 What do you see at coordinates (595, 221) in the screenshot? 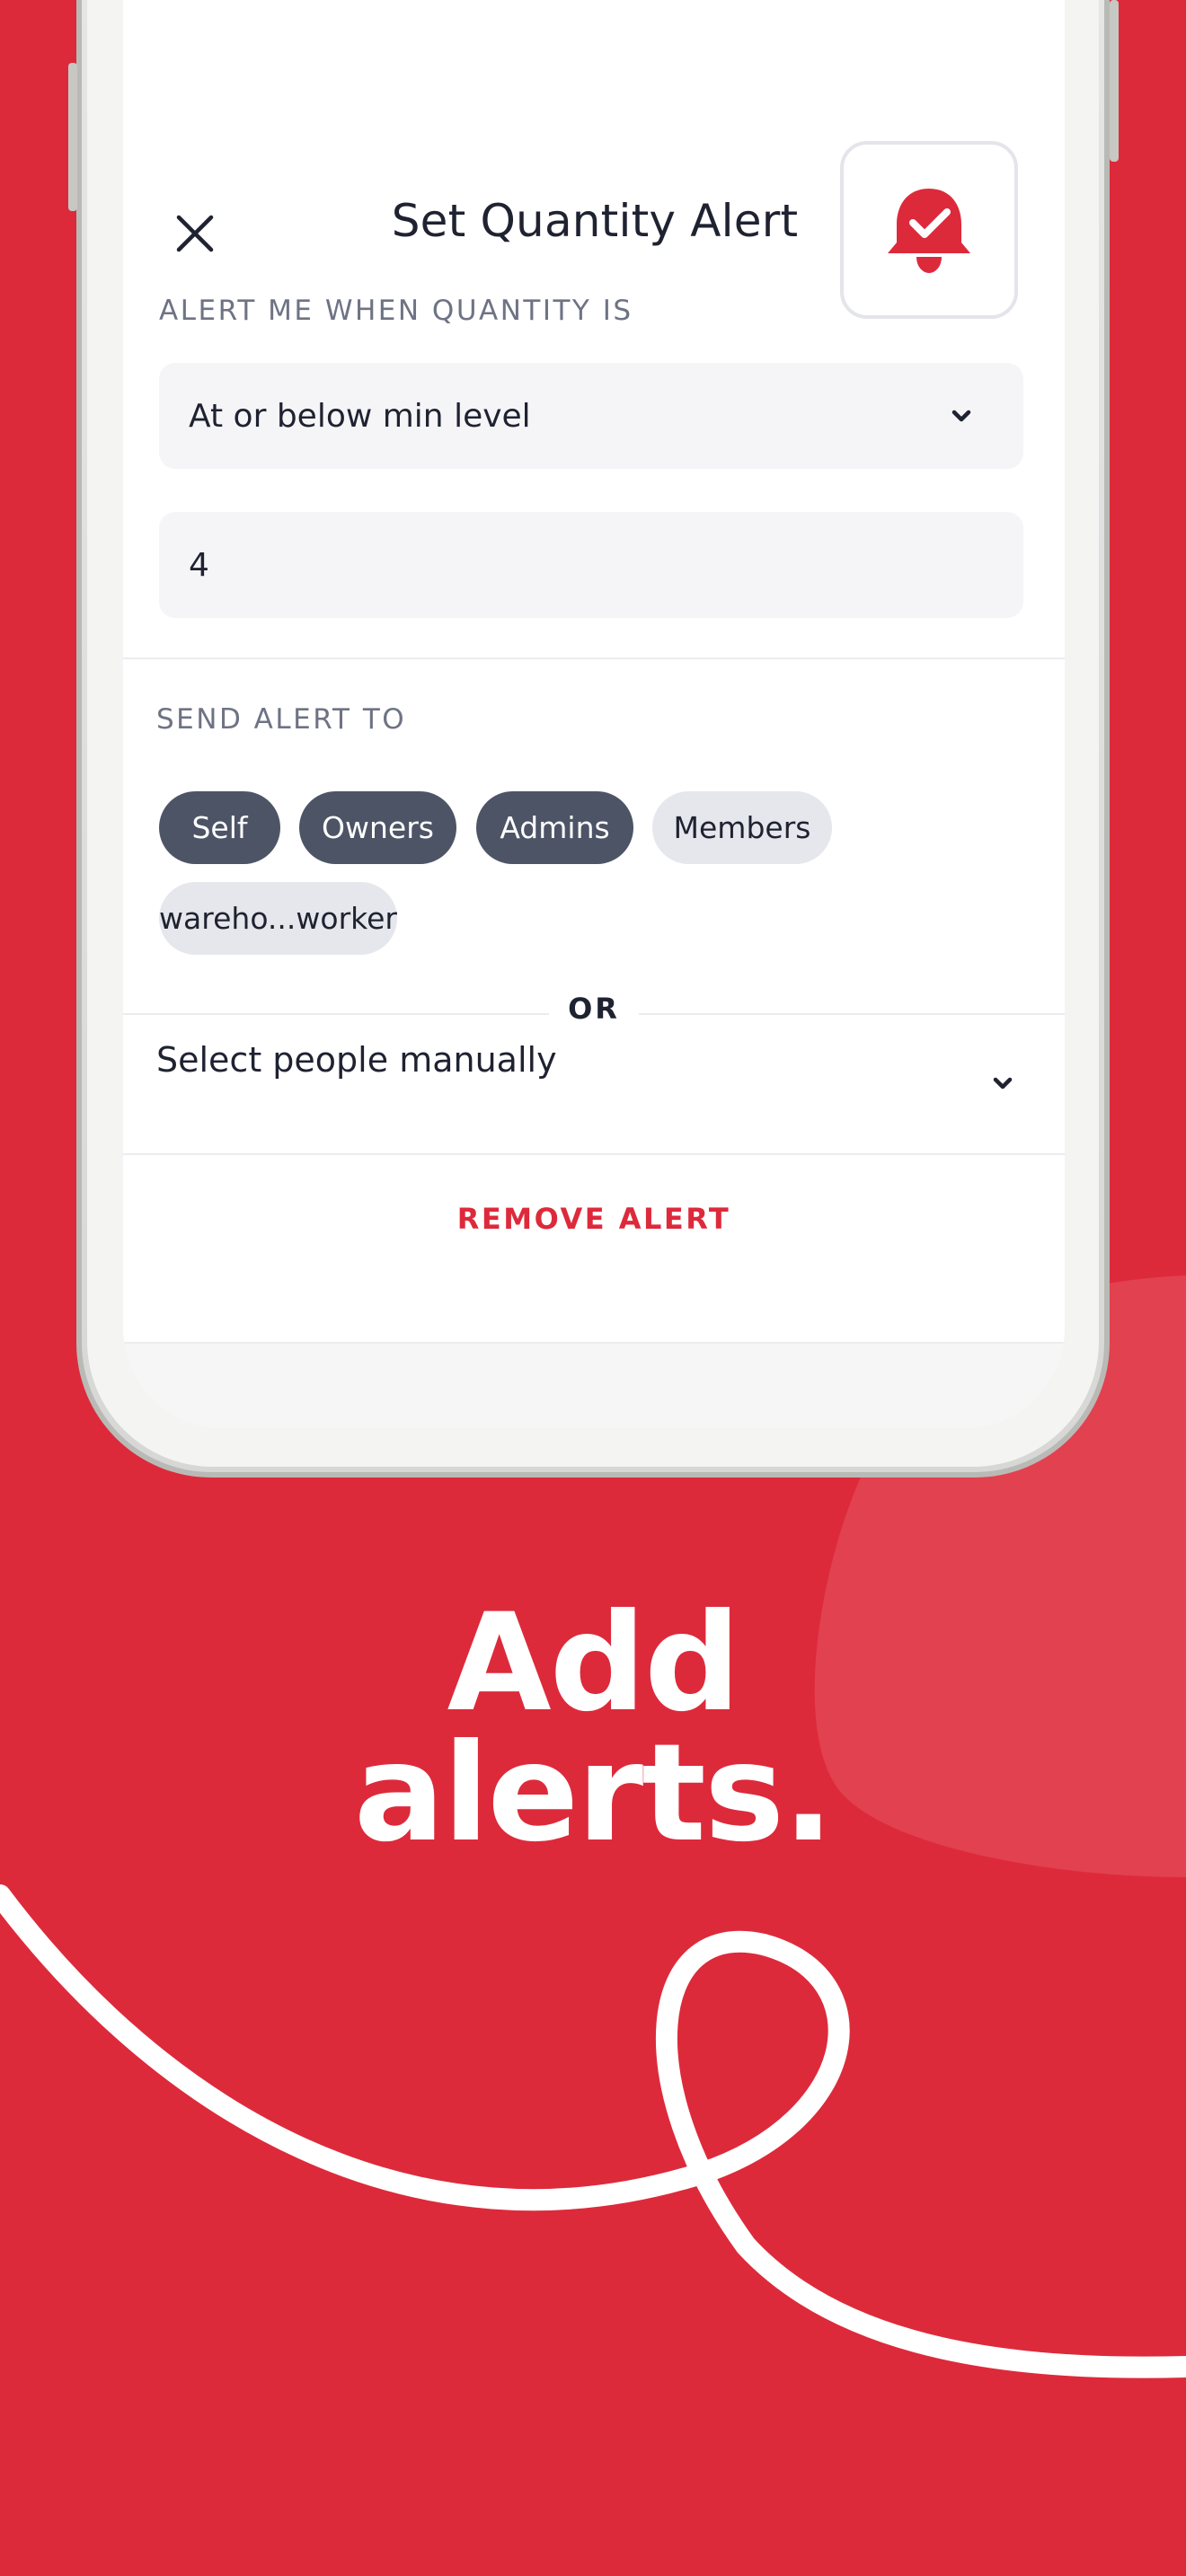
I see `modal-title: Set Quantity Alert` at bounding box center [595, 221].